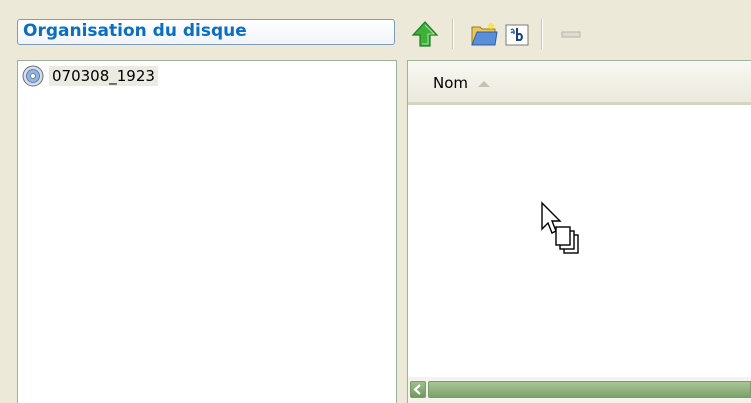 The image size is (751, 403). I want to click on delete-button, so click(572, 34).